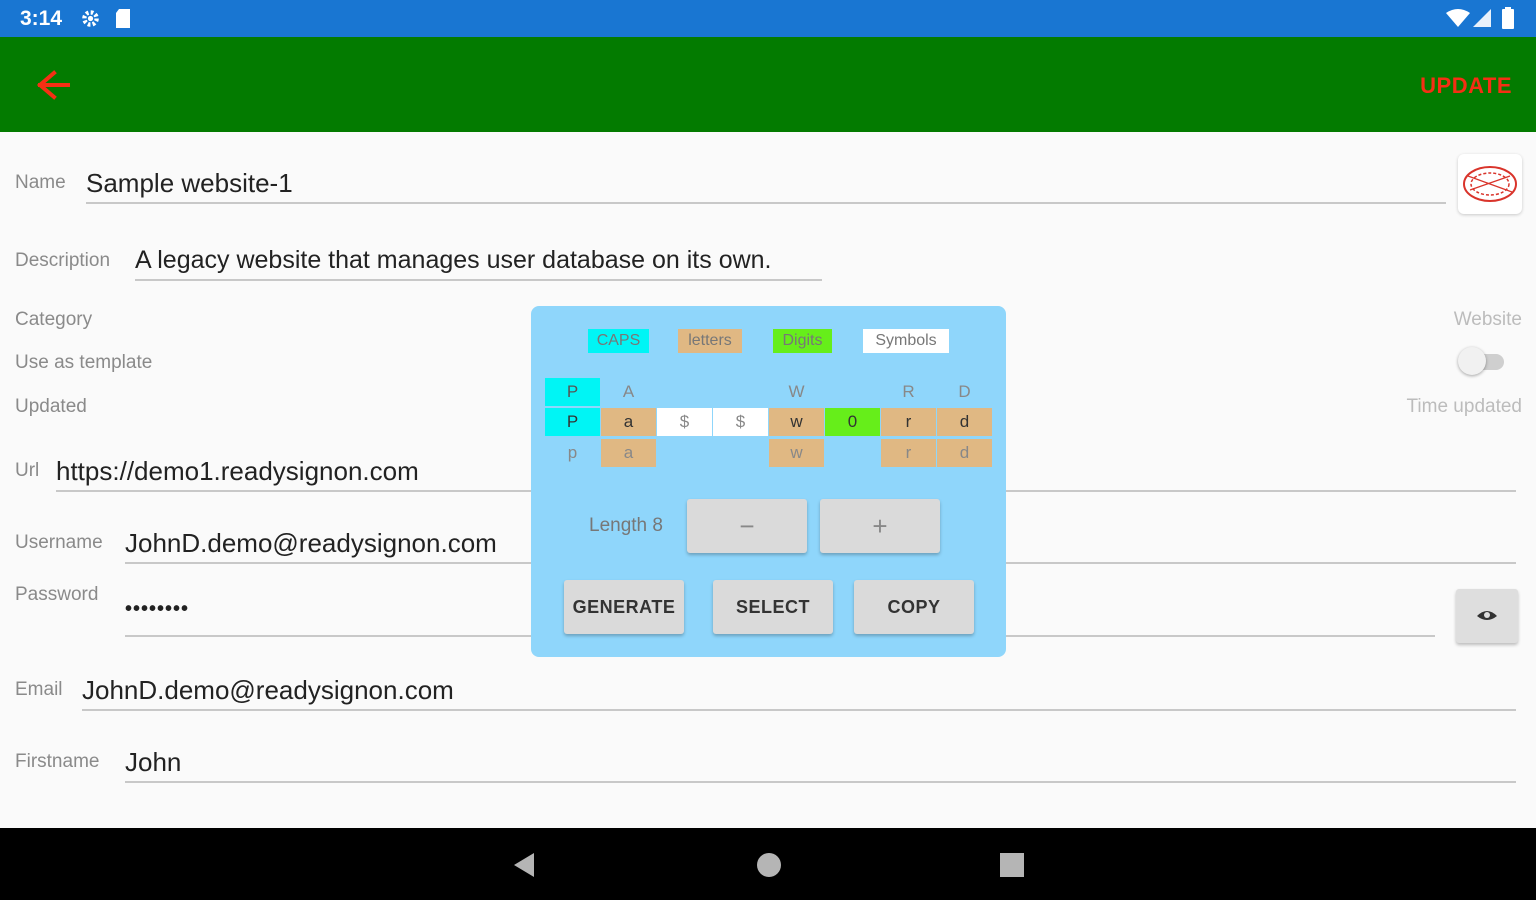 The width and height of the screenshot is (1536, 900). I want to click on show-password-button, so click(1487, 616).